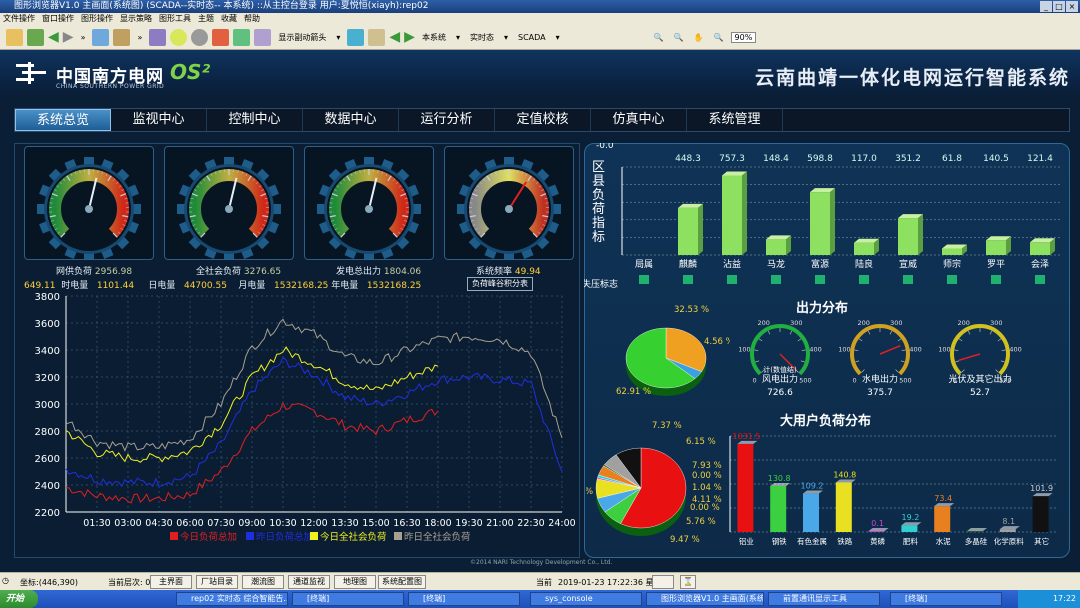 This screenshot has width=1080, height=608. What do you see at coordinates (398, 536) in the screenshot?
I see `legend-swatch` at bounding box center [398, 536].